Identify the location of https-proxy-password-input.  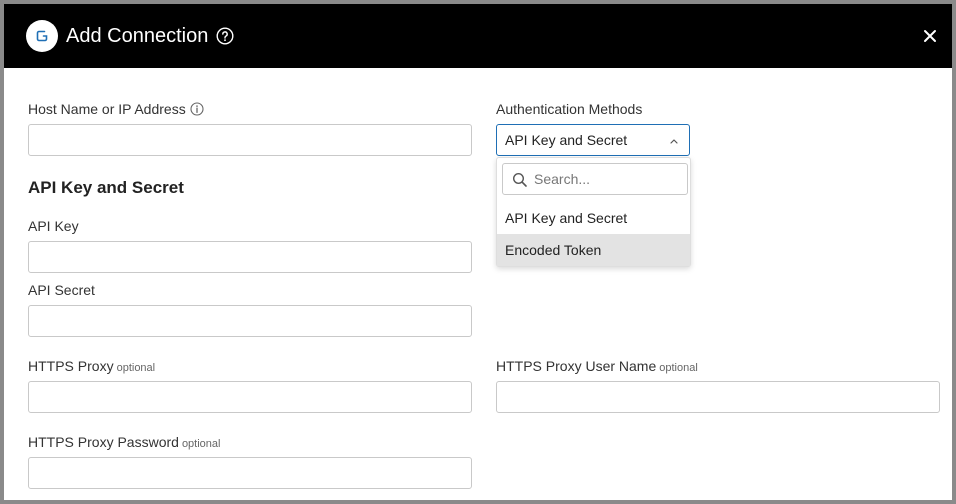
(250, 473).